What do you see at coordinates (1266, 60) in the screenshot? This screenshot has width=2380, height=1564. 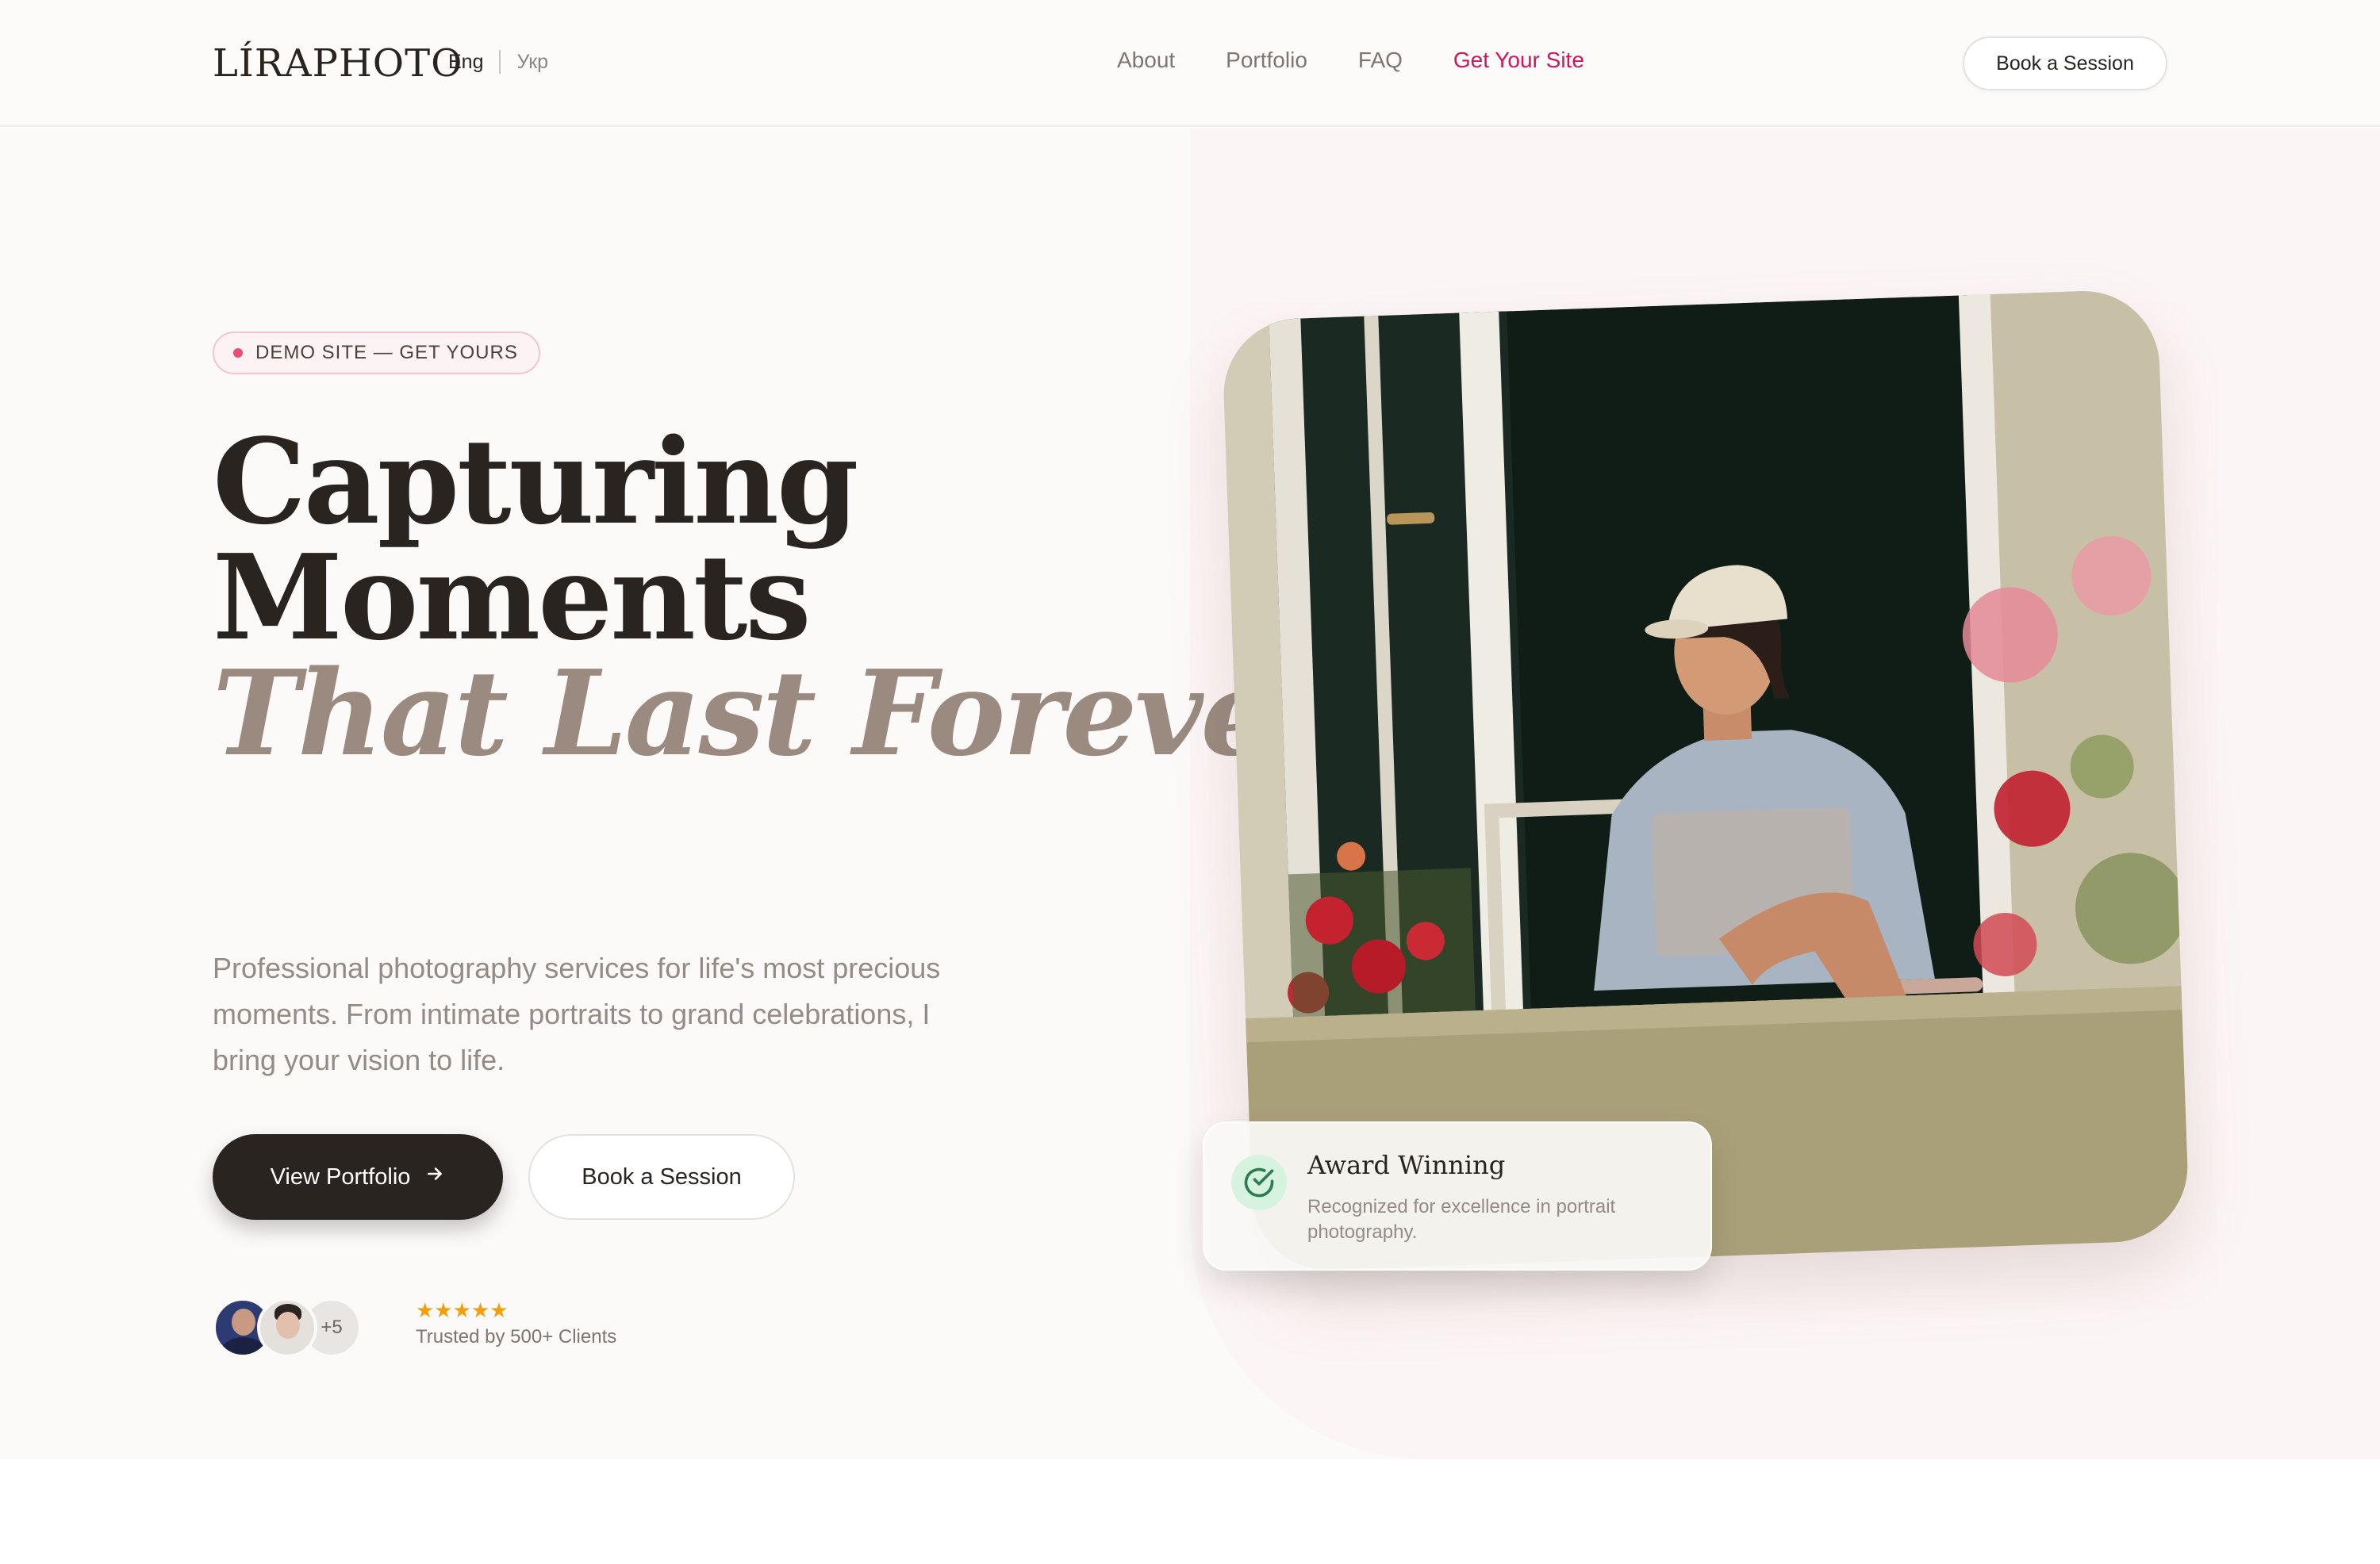 I see `nav-portfolio: Portfolio` at bounding box center [1266, 60].